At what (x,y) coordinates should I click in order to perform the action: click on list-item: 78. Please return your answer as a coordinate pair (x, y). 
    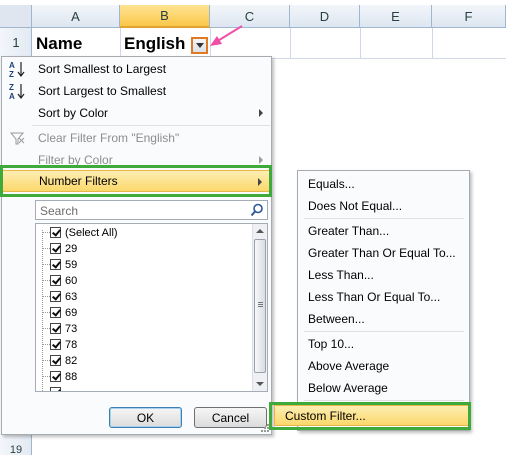
    Looking at the image, I should click on (60, 344).